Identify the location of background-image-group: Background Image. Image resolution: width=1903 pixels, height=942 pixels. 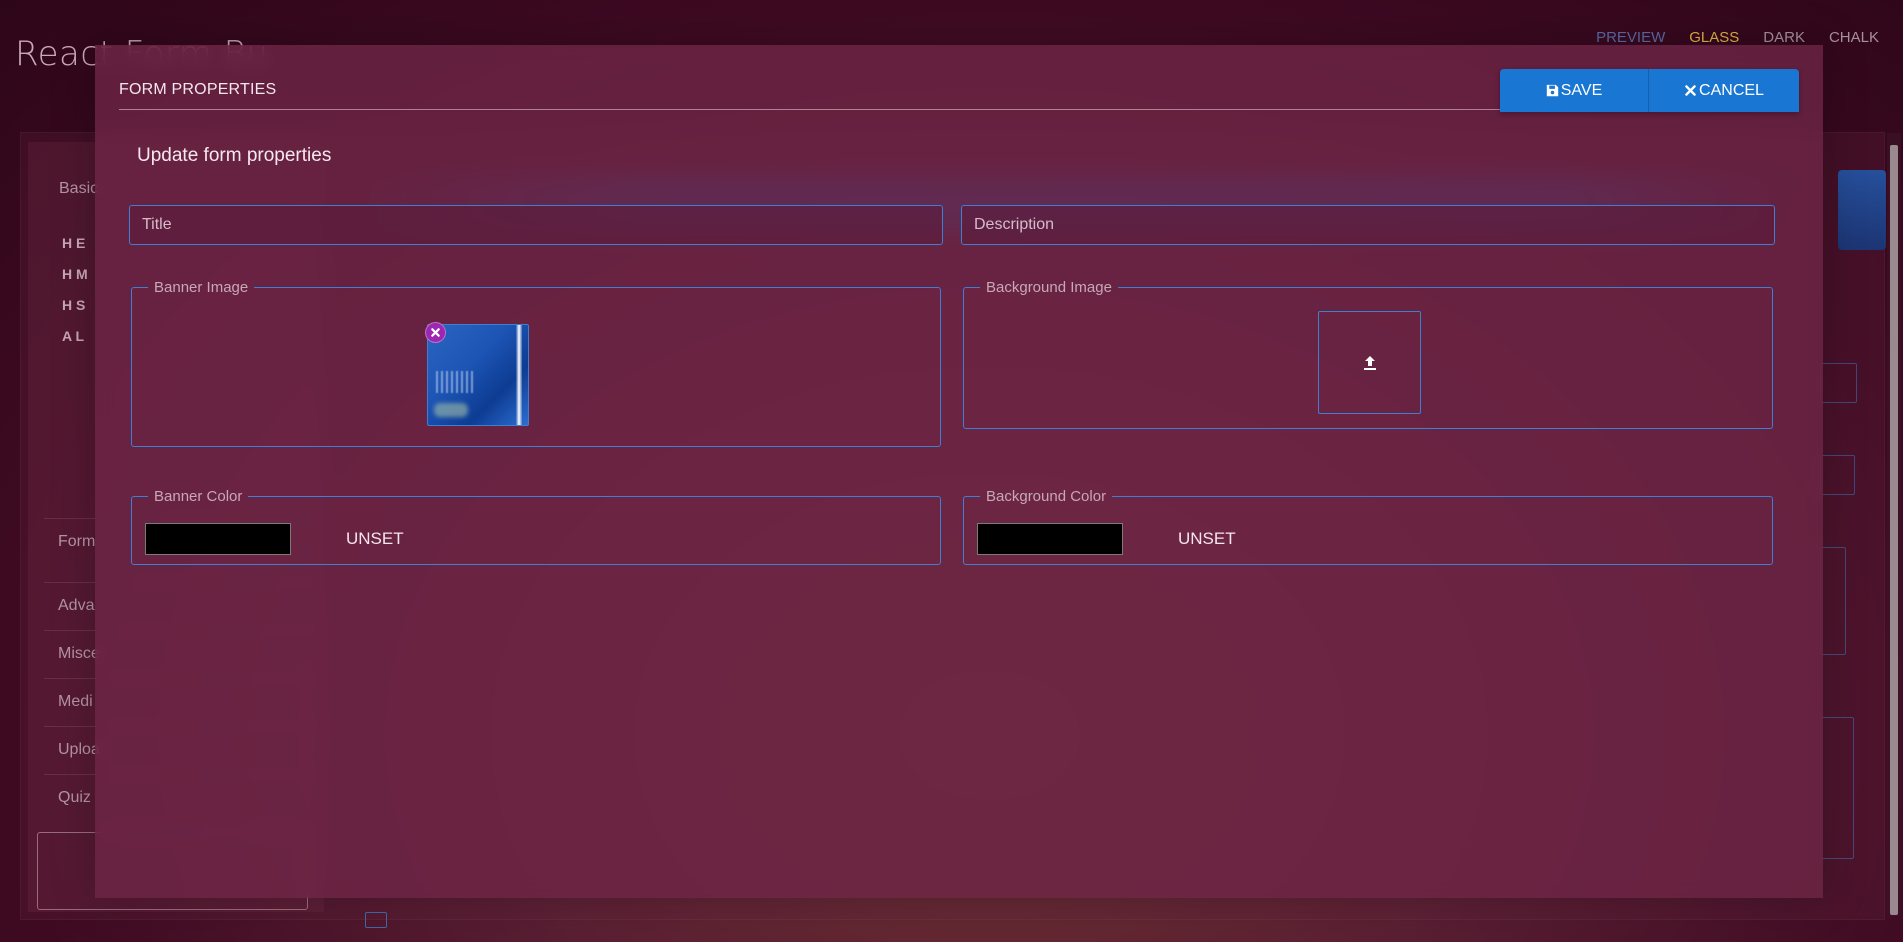
(1368, 354).